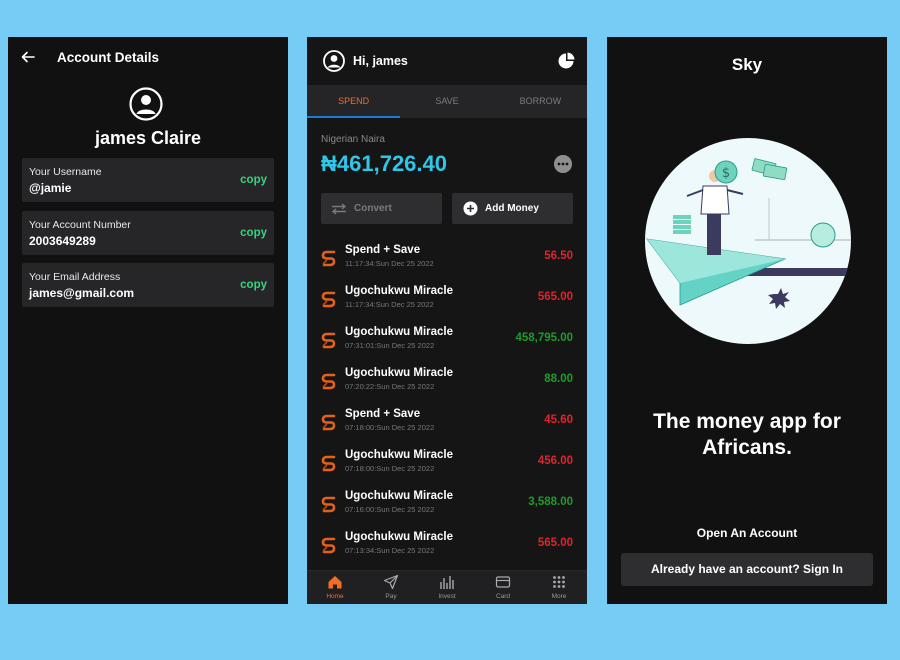 The height and width of the screenshot is (660, 900). I want to click on bar-chart-icon, so click(447, 582).